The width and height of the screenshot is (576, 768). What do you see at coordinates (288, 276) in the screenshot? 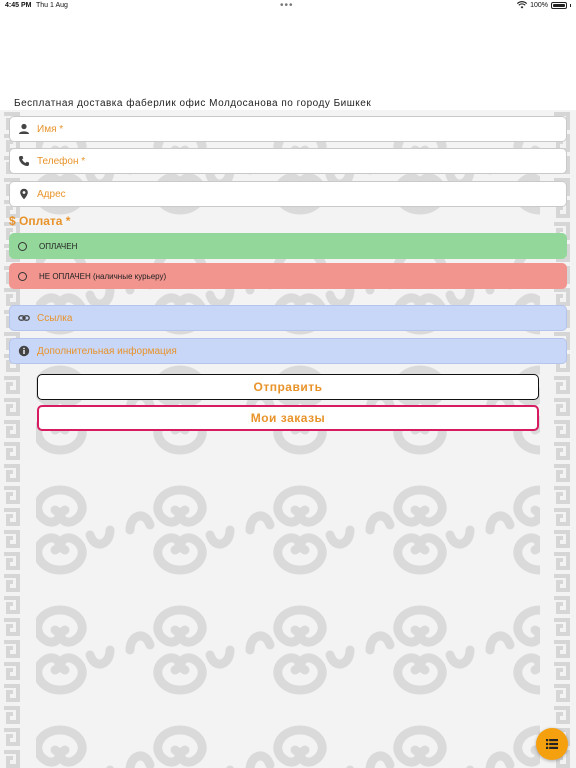
I see `option-unpaid: НЕ ОПЛАЧЕН (наличные курьеру)` at bounding box center [288, 276].